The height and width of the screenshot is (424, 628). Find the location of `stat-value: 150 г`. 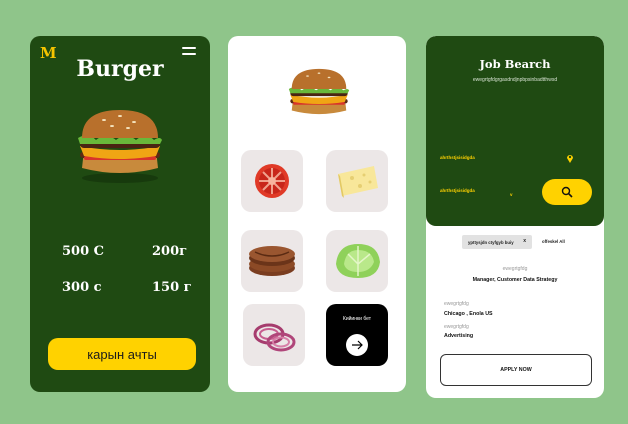

stat-value: 150 г is located at coordinates (172, 287).